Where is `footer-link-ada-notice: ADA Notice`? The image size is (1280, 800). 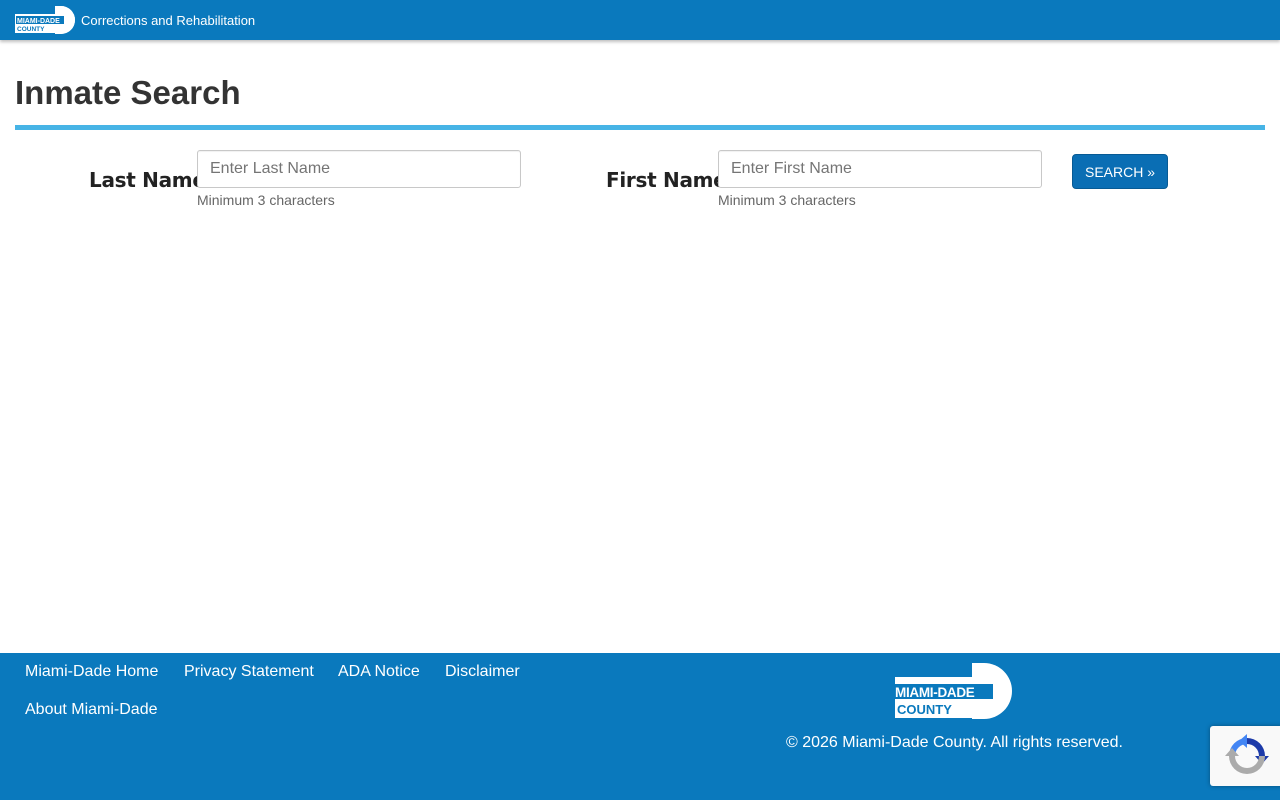
footer-link-ada-notice: ADA Notice is located at coordinates (379, 672).